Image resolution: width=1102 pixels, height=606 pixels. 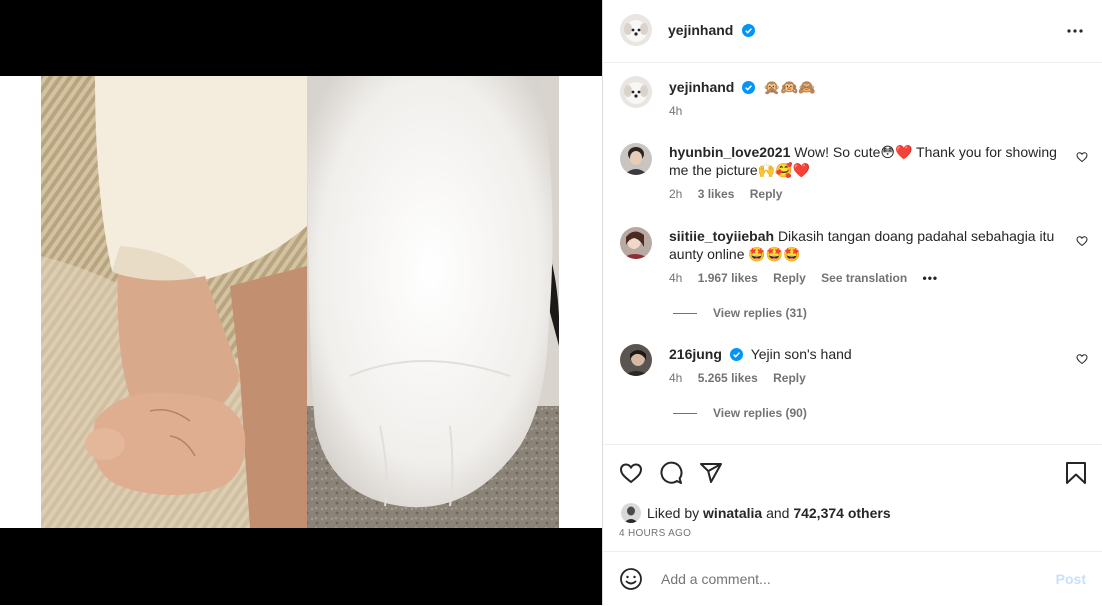 What do you see at coordinates (931, 278) in the screenshot?
I see `comment-more-icon: •••` at bounding box center [931, 278].